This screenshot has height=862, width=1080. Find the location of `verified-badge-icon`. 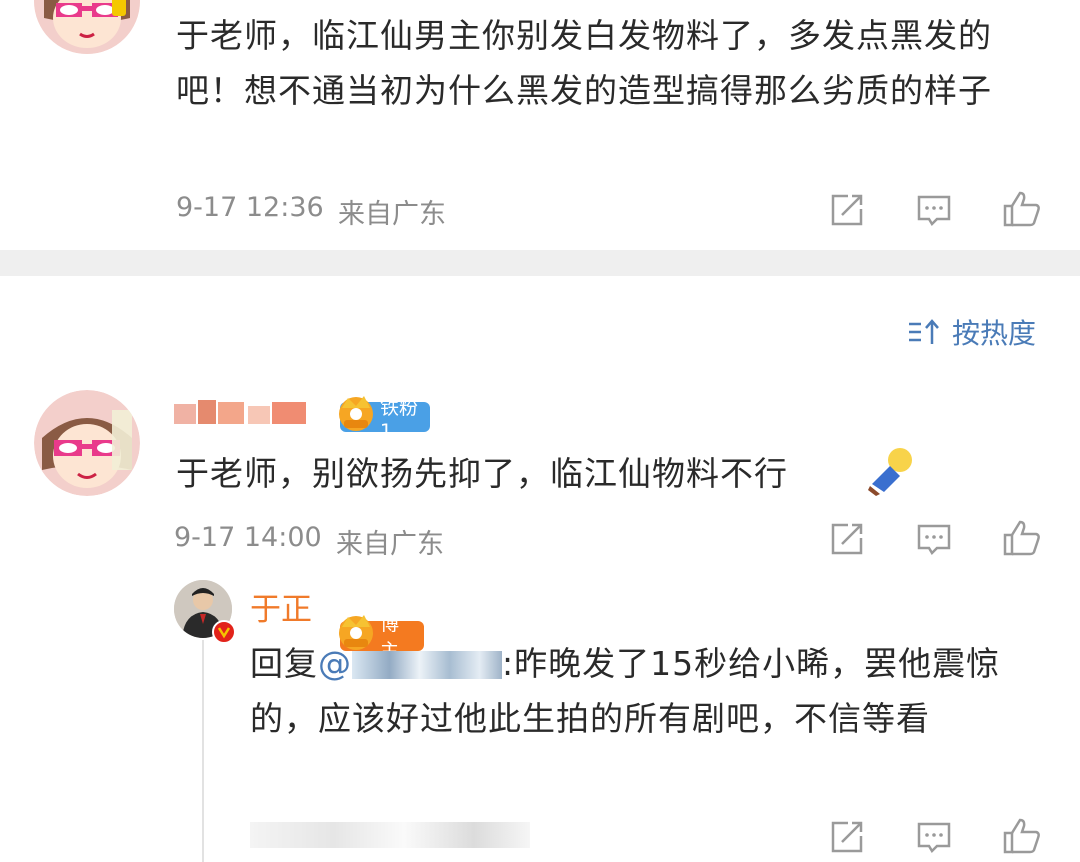

verified-badge-icon is located at coordinates (224, 632).